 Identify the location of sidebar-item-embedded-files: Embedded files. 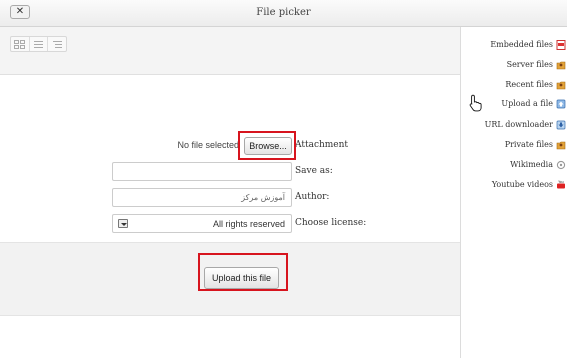
(514, 45).